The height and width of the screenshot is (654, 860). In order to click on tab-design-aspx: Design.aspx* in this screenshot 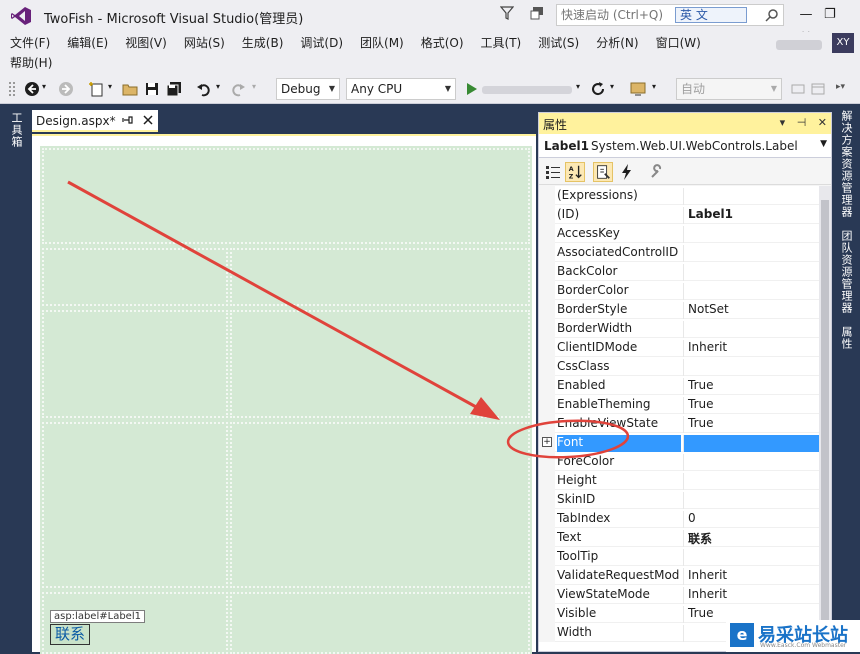, I will do `click(95, 121)`.